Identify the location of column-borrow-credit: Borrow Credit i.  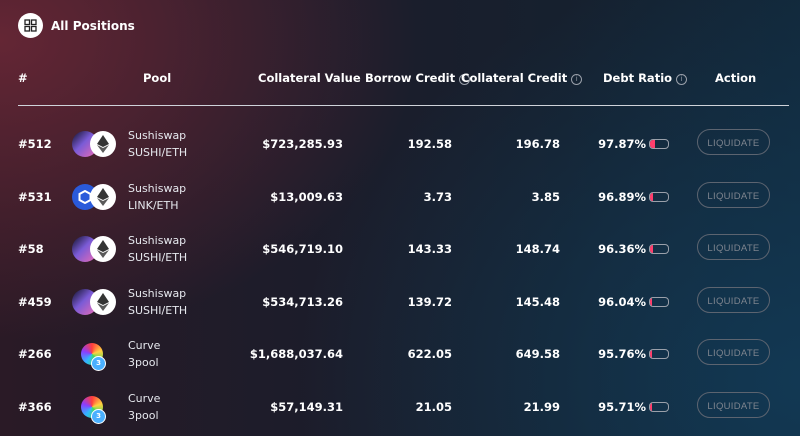
(418, 78).